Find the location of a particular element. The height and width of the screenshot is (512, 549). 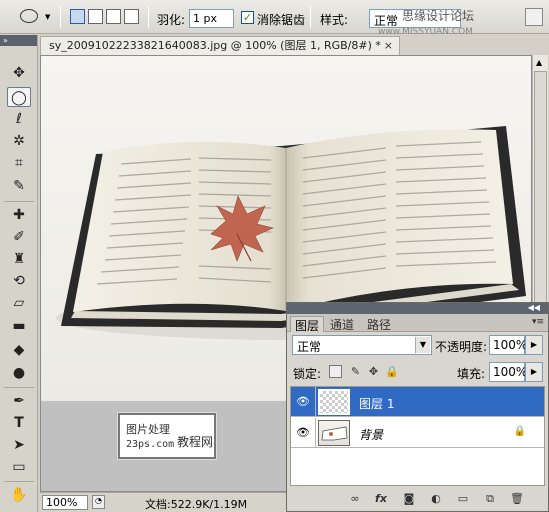

toolbox-header: » is located at coordinates (18, 40).